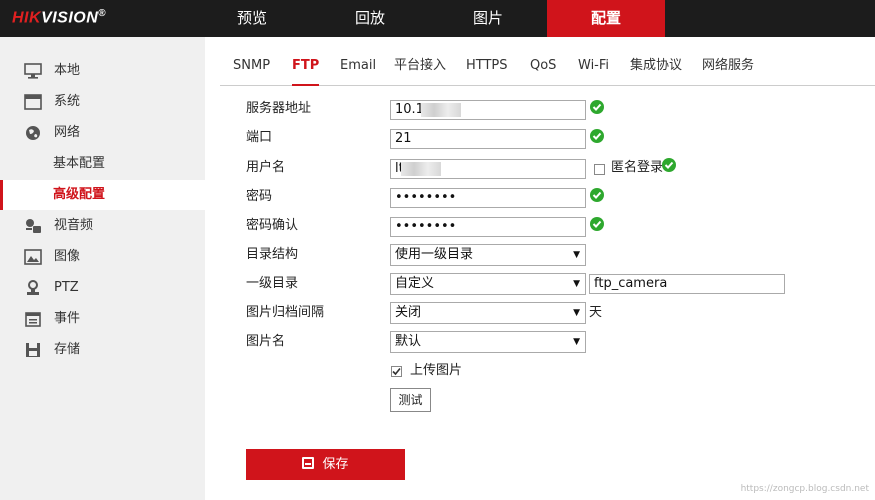  I want to click on level1-directory-label: 一级目录, so click(272, 283).